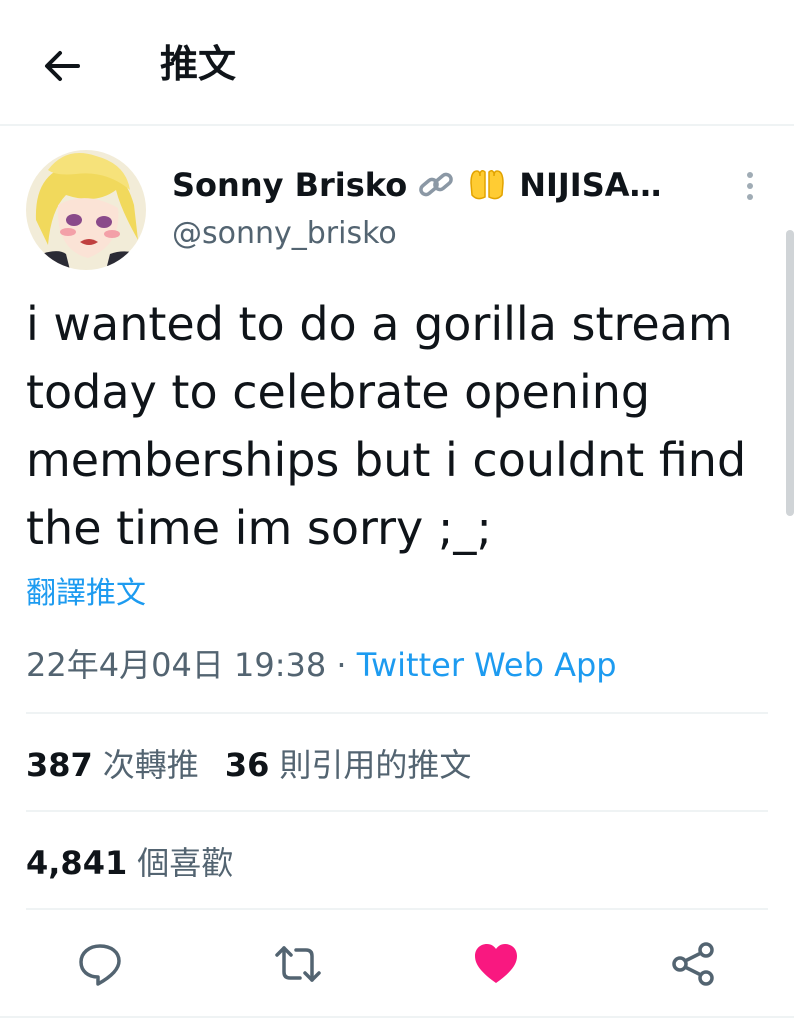 The image size is (794, 1024). I want to click on arrow-left-icon, so click(62, 66).